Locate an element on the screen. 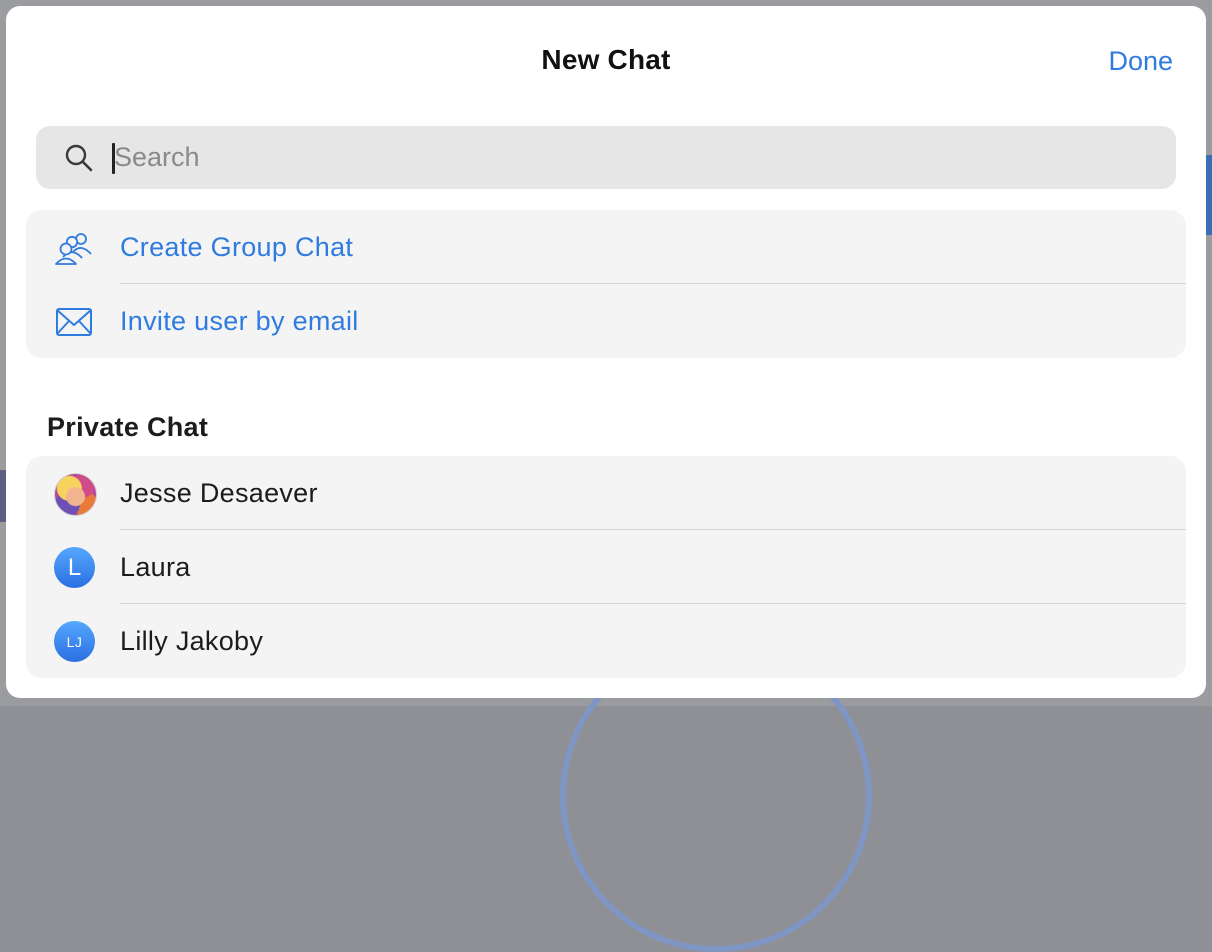 This screenshot has height=952, width=1212. section-heading: Private Chat is located at coordinates (128, 427).